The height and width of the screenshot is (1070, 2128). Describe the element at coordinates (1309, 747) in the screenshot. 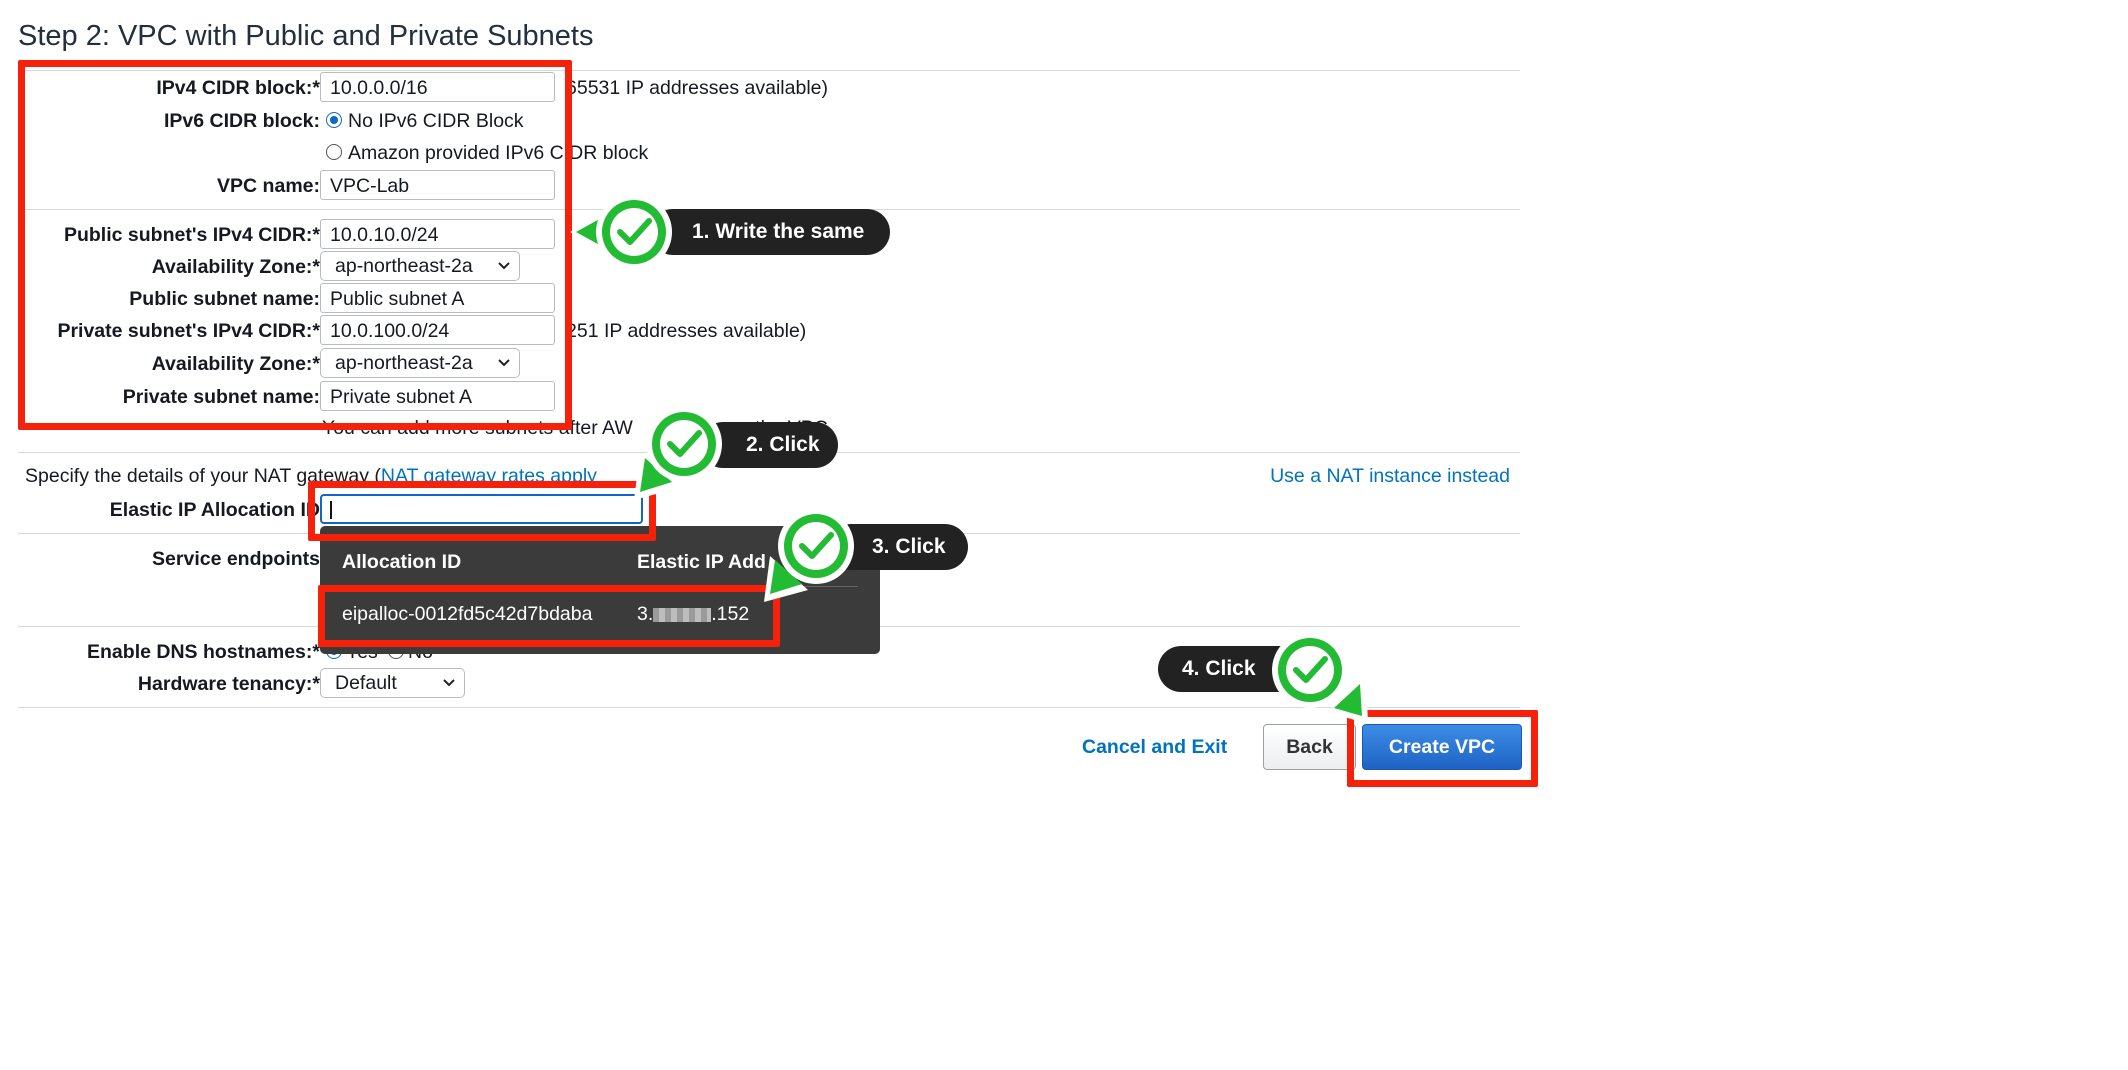

I see `back-button: Back` at that location.